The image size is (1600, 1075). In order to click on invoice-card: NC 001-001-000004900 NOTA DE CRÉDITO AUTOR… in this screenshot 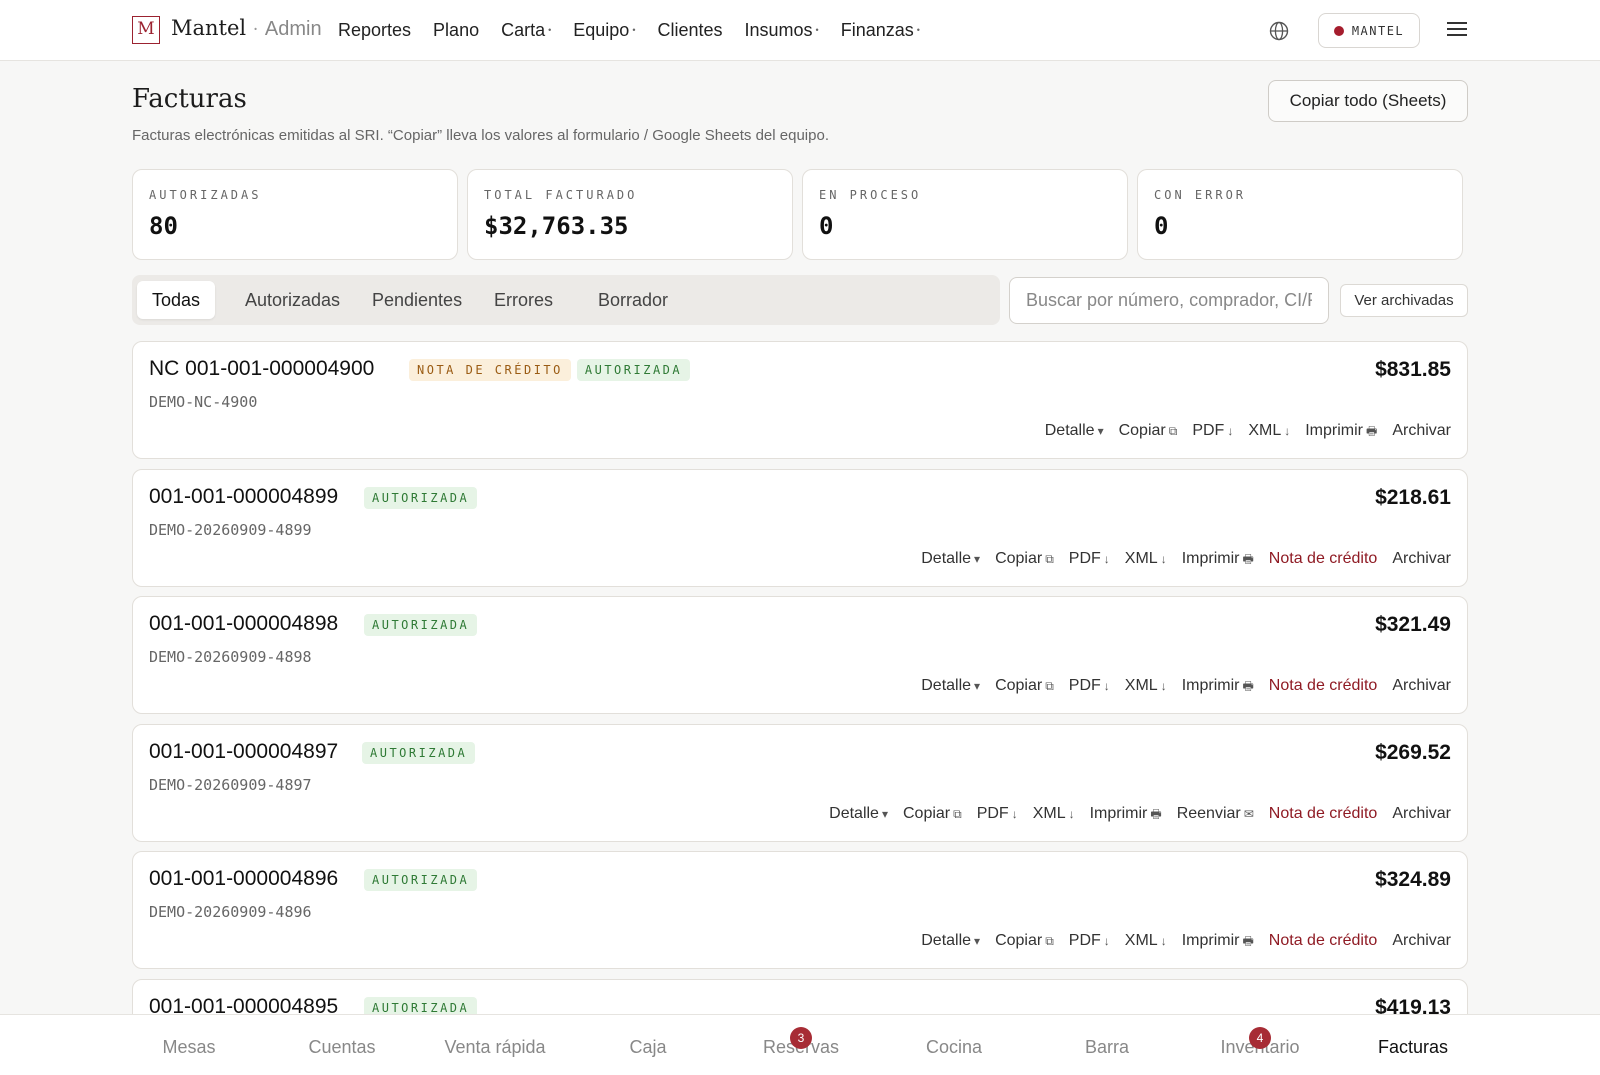, I will do `click(800, 400)`.